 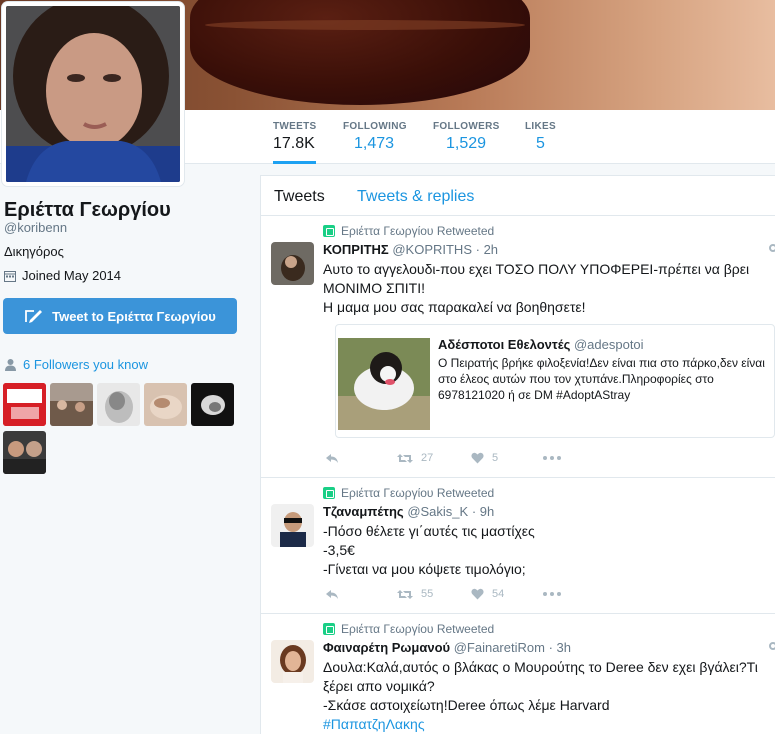 I want to click on profile-bio: Δικηγόρος, so click(x=34, y=251).